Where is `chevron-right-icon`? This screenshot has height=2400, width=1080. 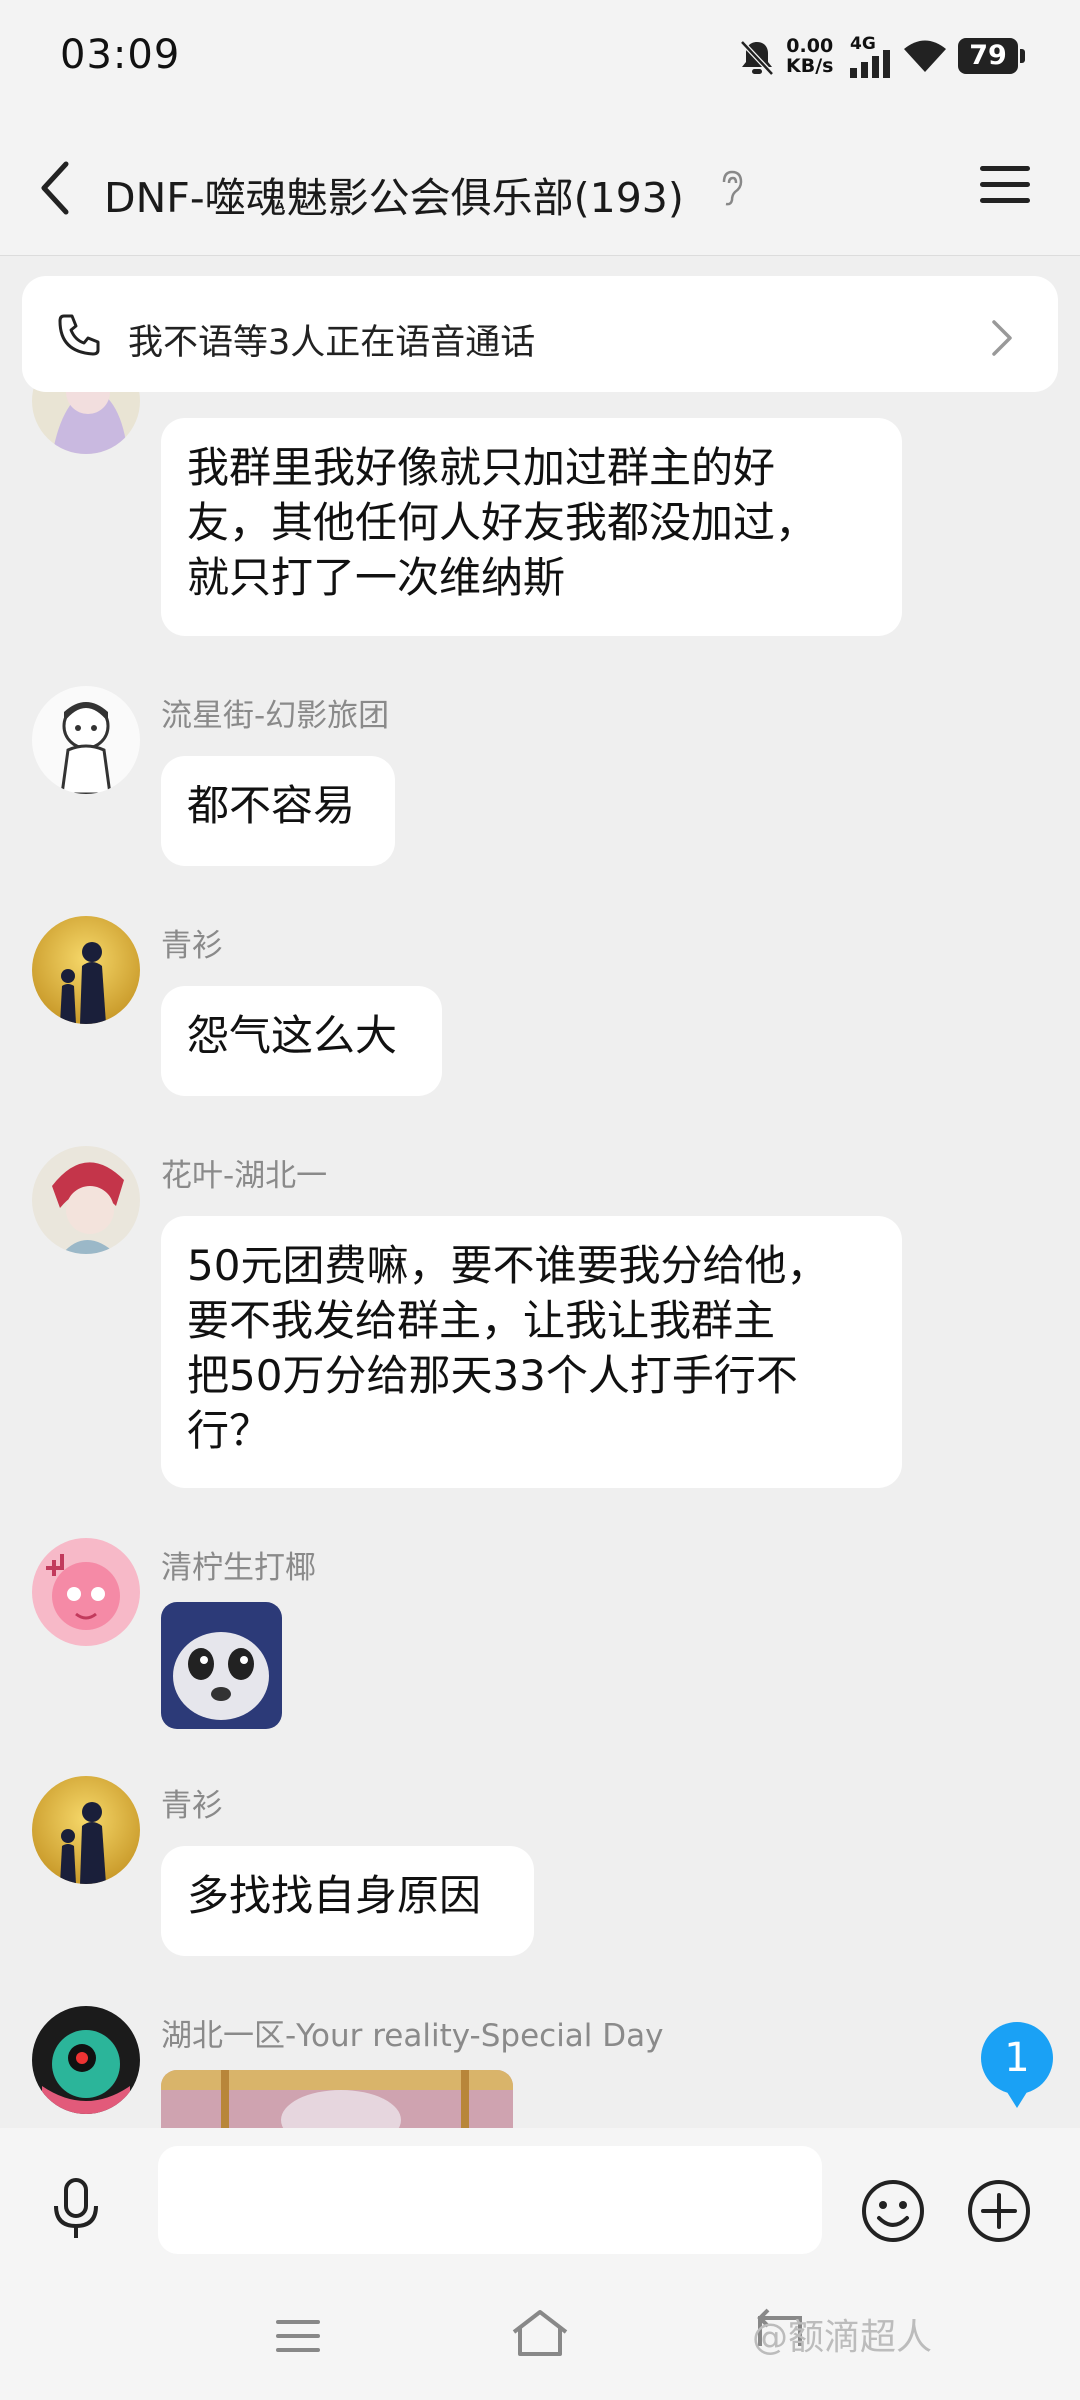 chevron-right-icon is located at coordinates (1002, 338).